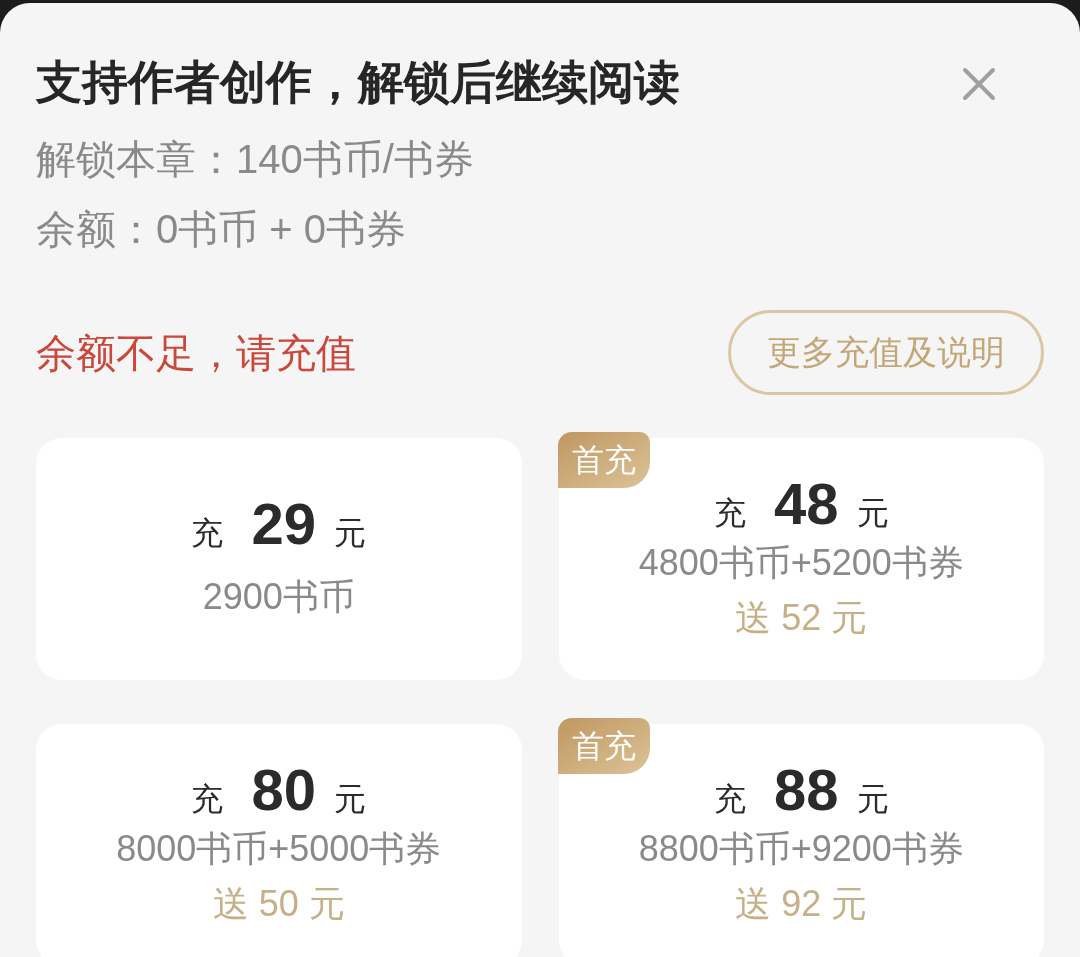 This screenshot has height=957, width=1080. What do you see at coordinates (806, 504) in the screenshot?
I see `price-amount: 48` at bounding box center [806, 504].